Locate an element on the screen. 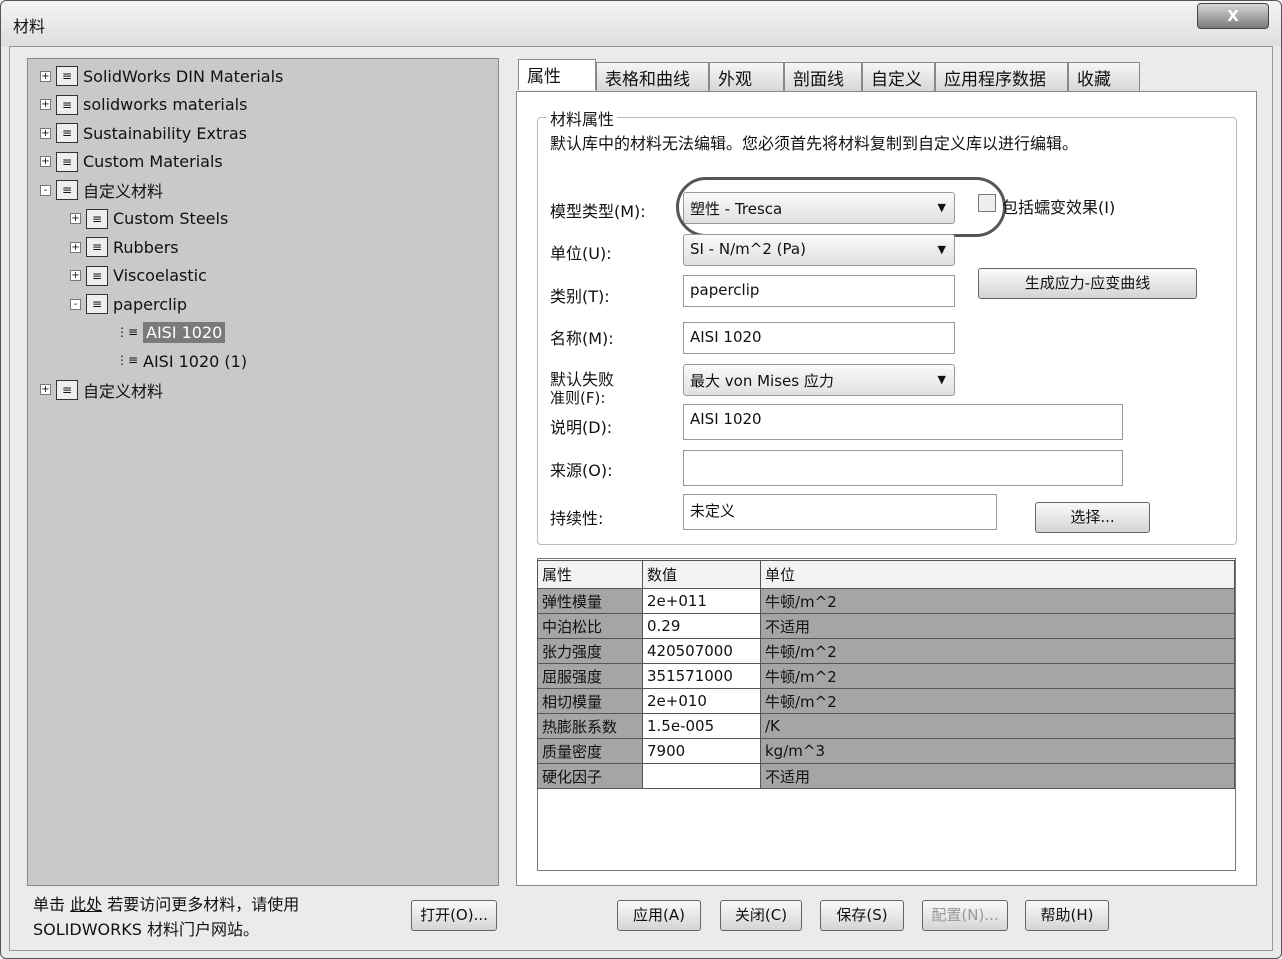 This screenshot has height=959, width=1282. value-cell: 0.29 is located at coordinates (701, 626).